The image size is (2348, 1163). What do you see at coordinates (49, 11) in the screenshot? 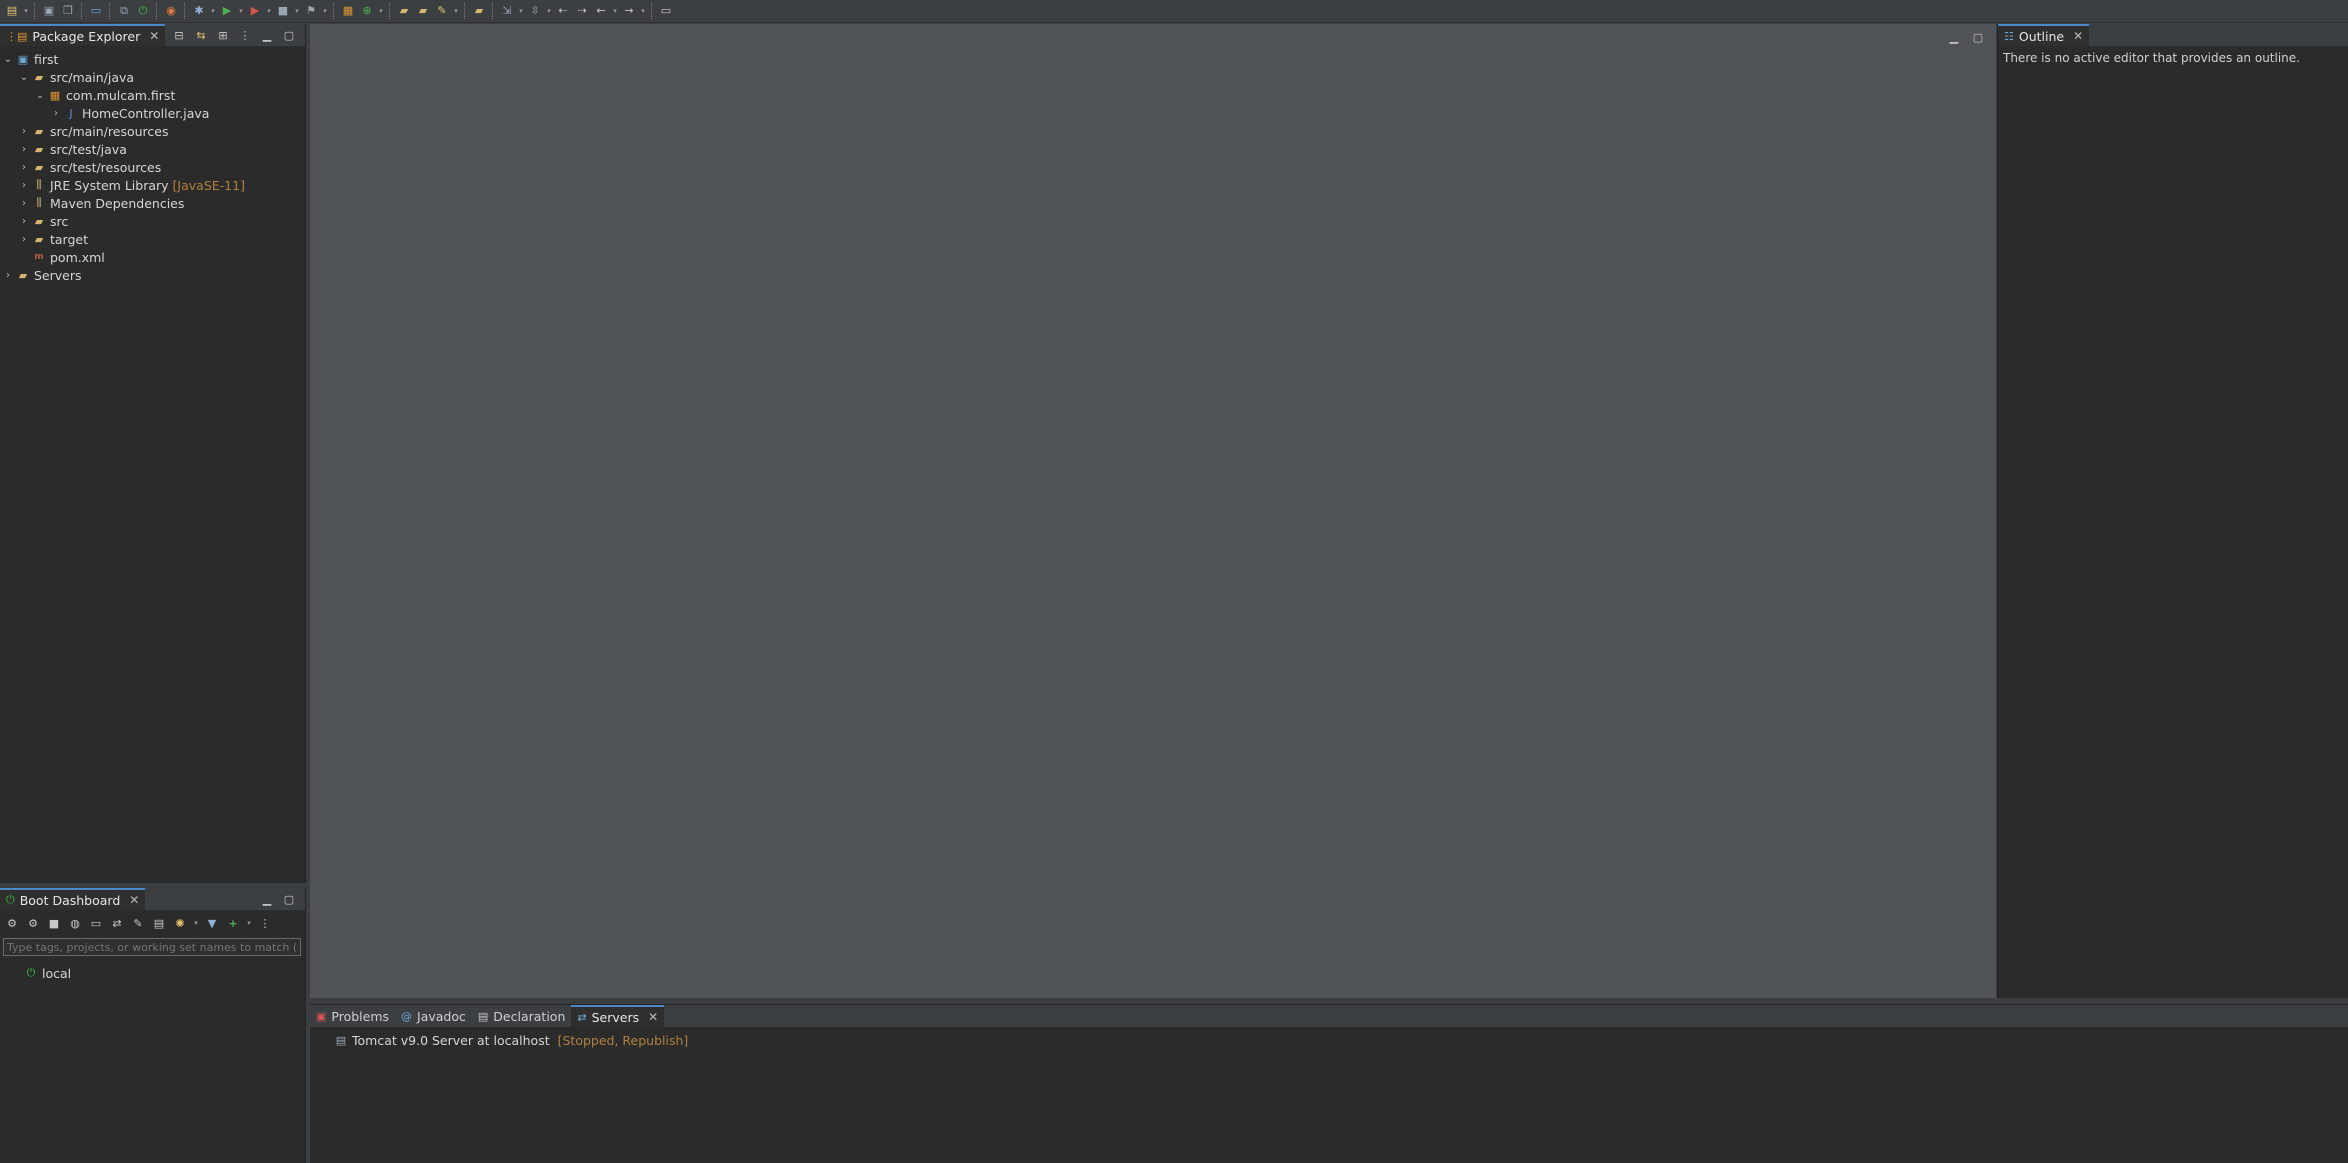
I see `save-icon: ▣` at bounding box center [49, 11].